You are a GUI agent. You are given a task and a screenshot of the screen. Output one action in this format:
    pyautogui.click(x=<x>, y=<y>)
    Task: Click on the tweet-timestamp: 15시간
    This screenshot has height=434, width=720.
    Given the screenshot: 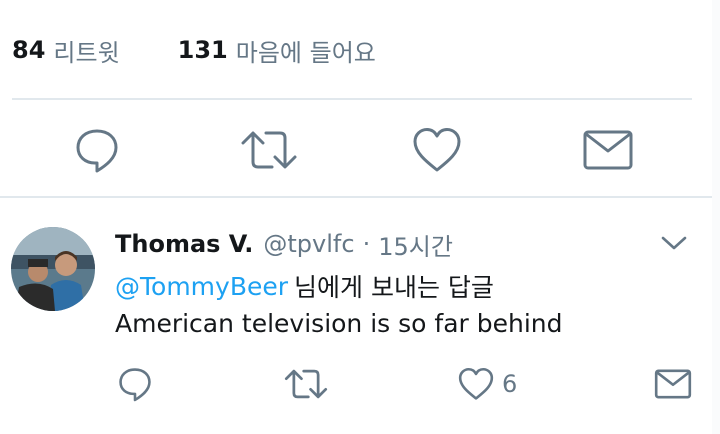 What is the action you would take?
    pyautogui.click(x=415, y=244)
    